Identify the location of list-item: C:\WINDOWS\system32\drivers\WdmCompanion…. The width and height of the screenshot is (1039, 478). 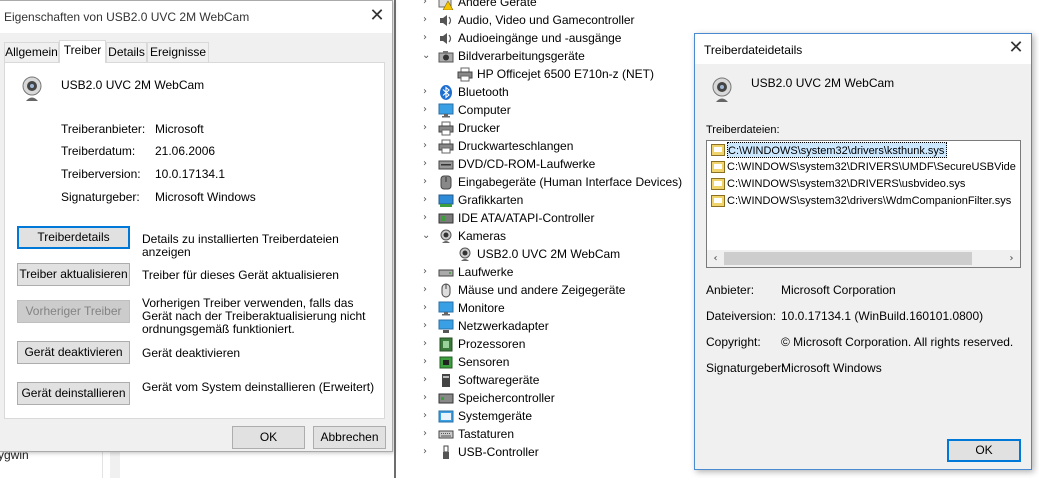
(864, 201).